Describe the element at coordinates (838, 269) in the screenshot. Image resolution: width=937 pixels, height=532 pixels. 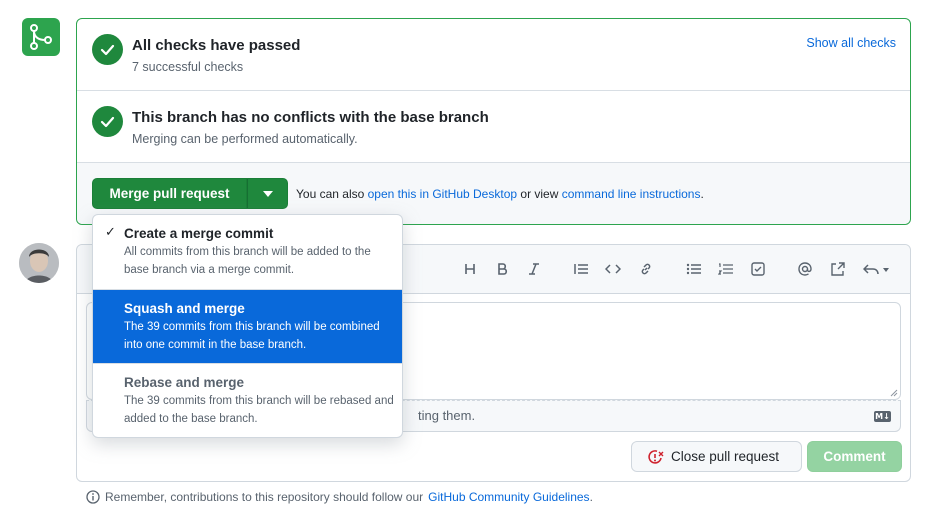
I see `cross-reference-icon` at that location.